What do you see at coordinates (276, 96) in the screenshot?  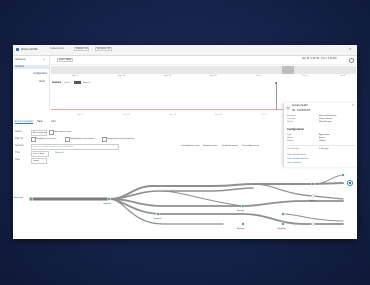 I see `event-marker-line` at bounding box center [276, 96].